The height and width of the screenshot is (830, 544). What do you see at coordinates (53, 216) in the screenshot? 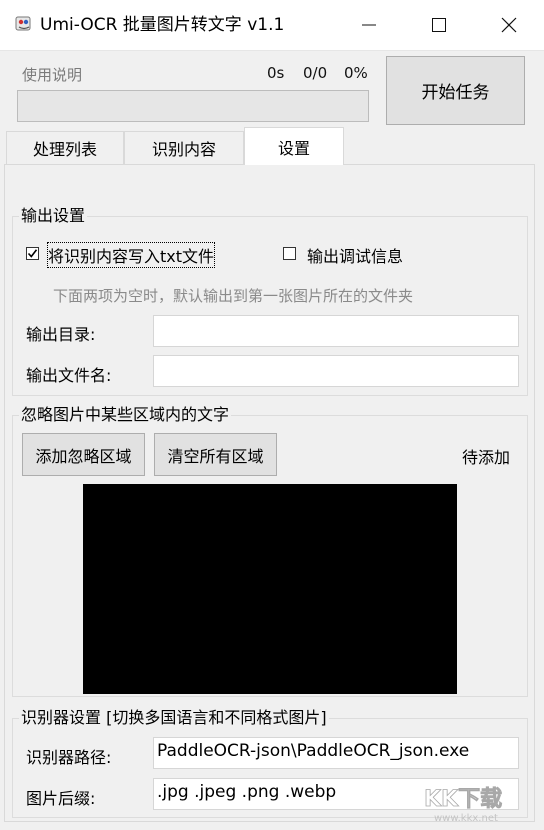
I see `output-settings-title: 输出设置` at bounding box center [53, 216].